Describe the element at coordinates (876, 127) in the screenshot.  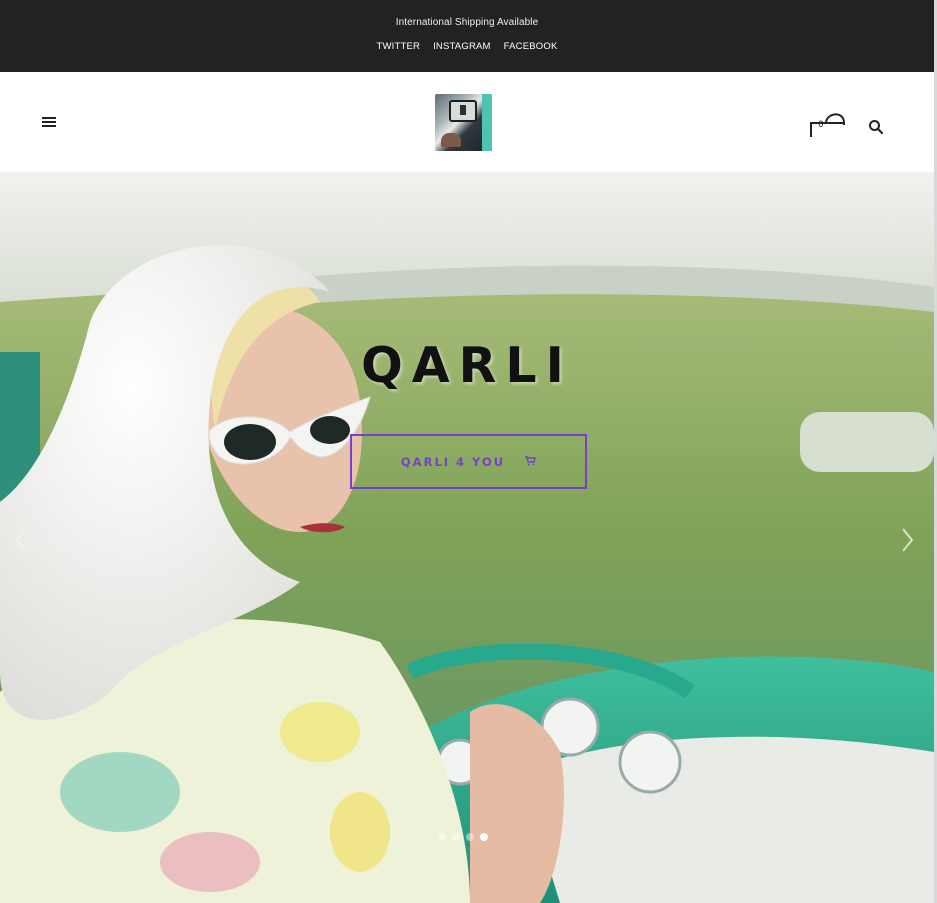
I see `search-icon` at that location.